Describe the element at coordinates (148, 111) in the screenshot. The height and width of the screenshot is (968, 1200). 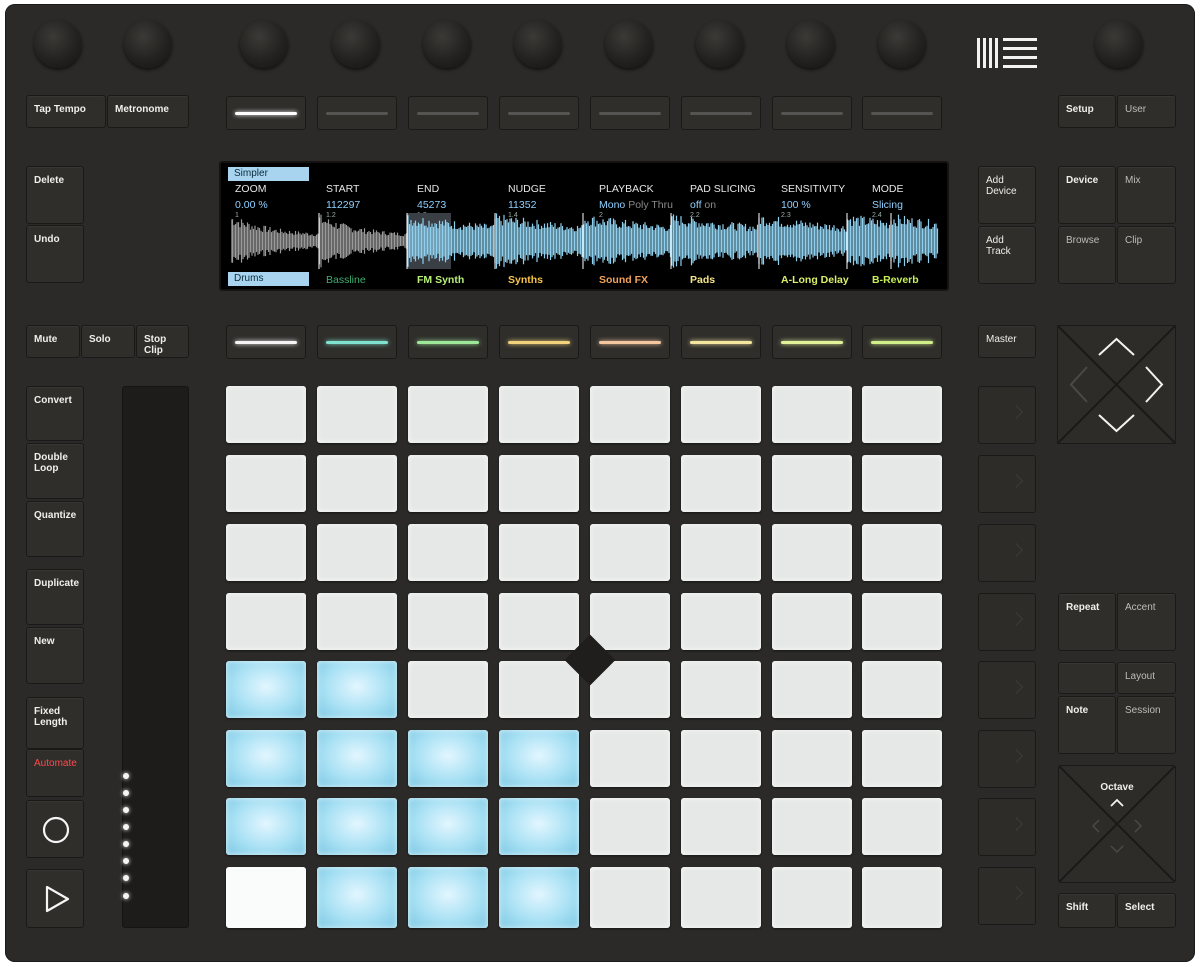
I see `metronome-button: Metronome` at that location.